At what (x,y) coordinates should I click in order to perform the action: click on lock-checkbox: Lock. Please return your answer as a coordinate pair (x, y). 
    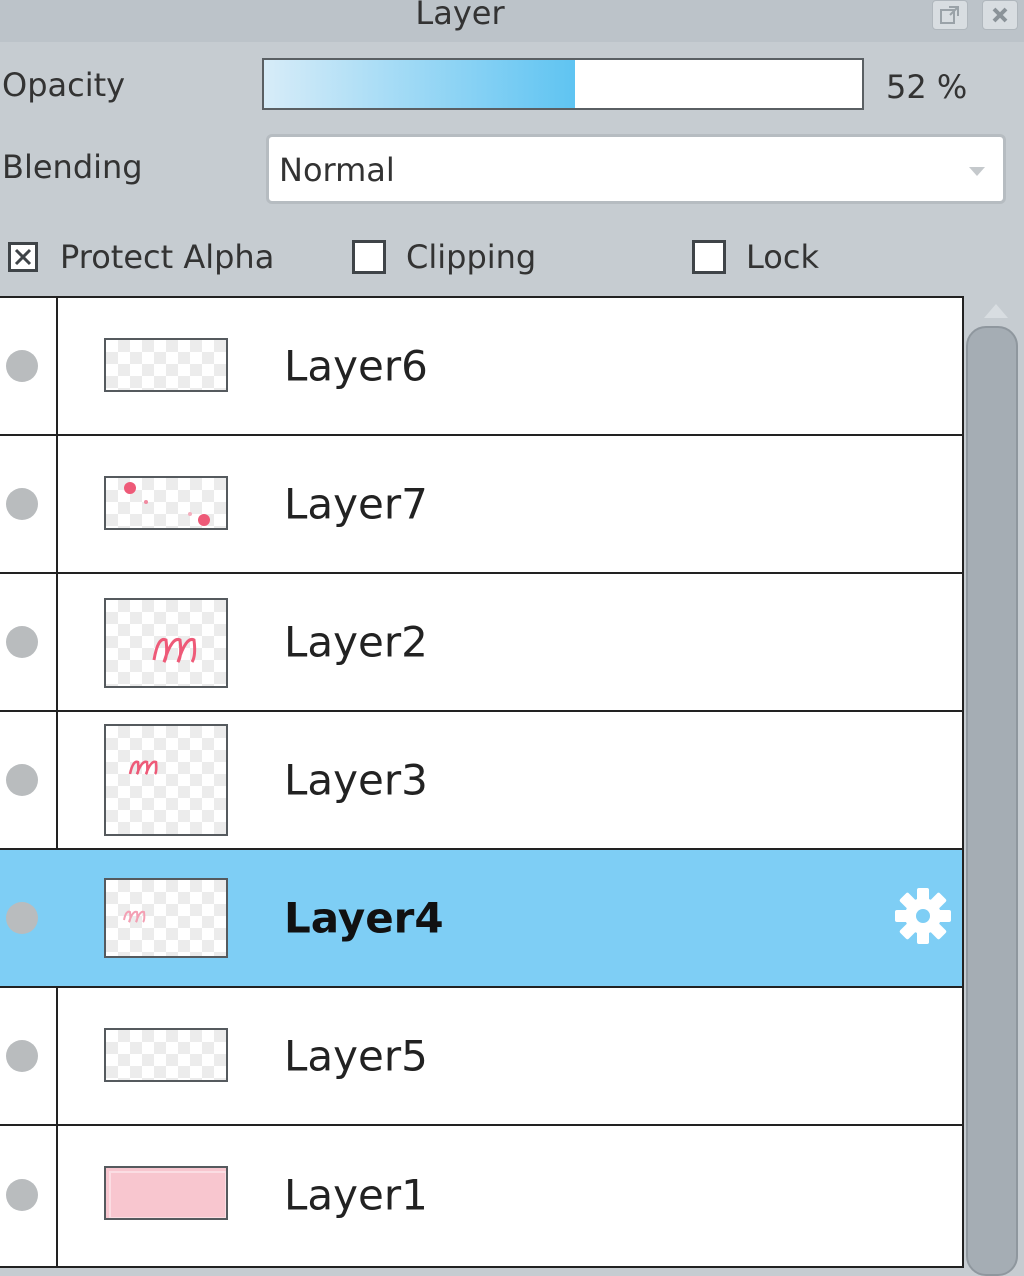
    Looking at the image, I should click on (755, 257).